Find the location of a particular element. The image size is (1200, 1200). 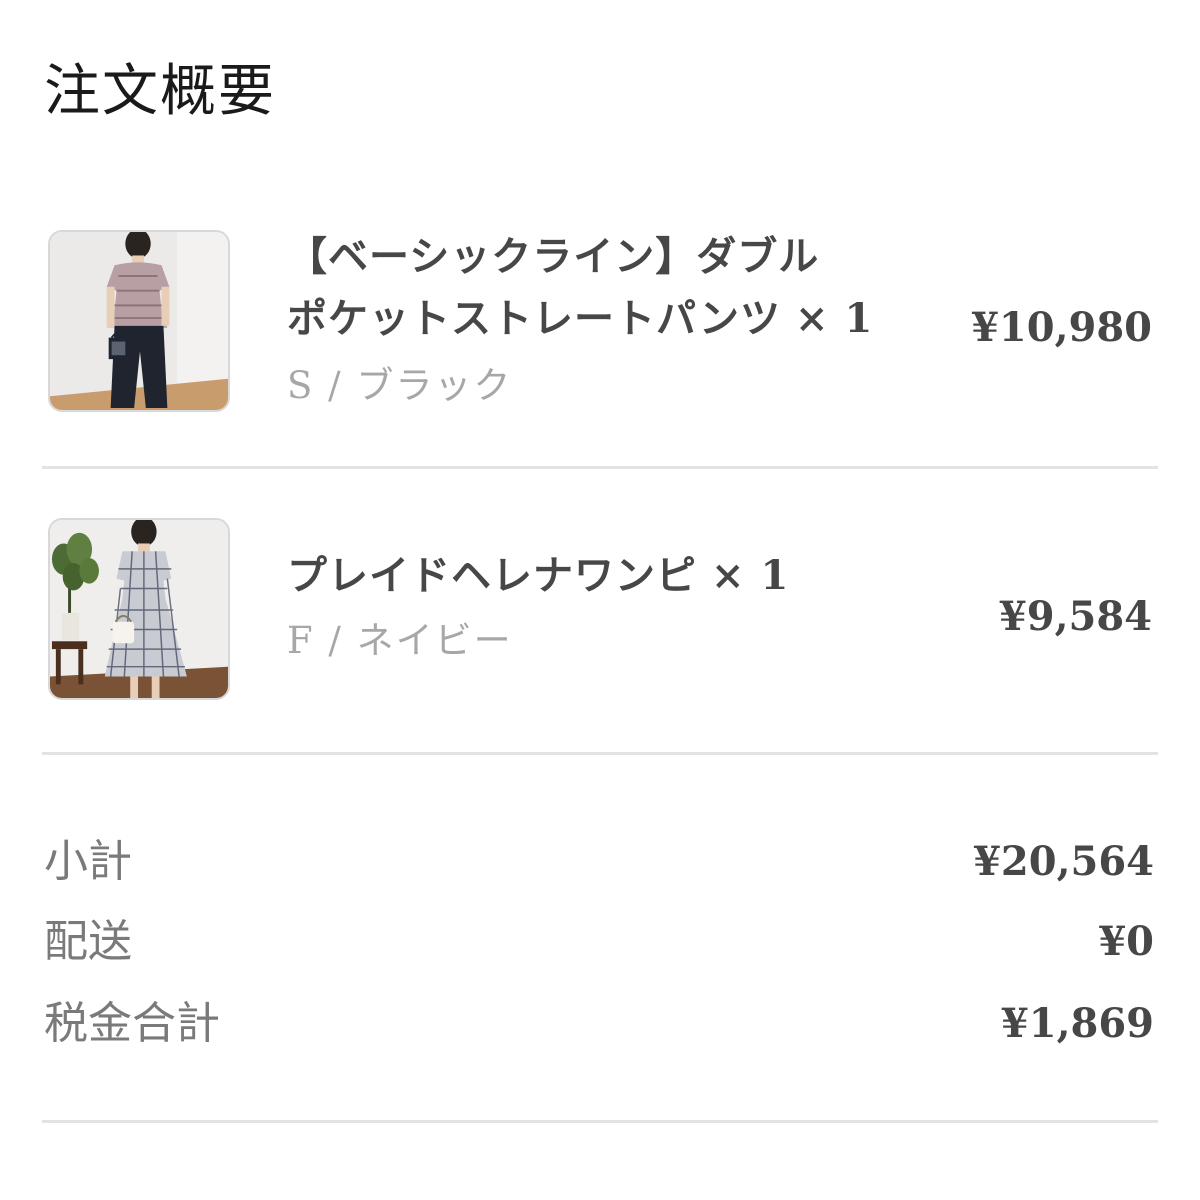

item-name: 【ベーシックライン】ダブル ポケットストレートパンツ × 1 is located at coordinates (580, 288).